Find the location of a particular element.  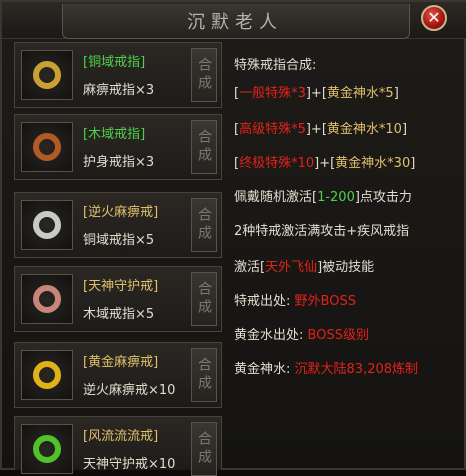

gold-holy-label: 黄金神水: is located at coordinates (262, 369).